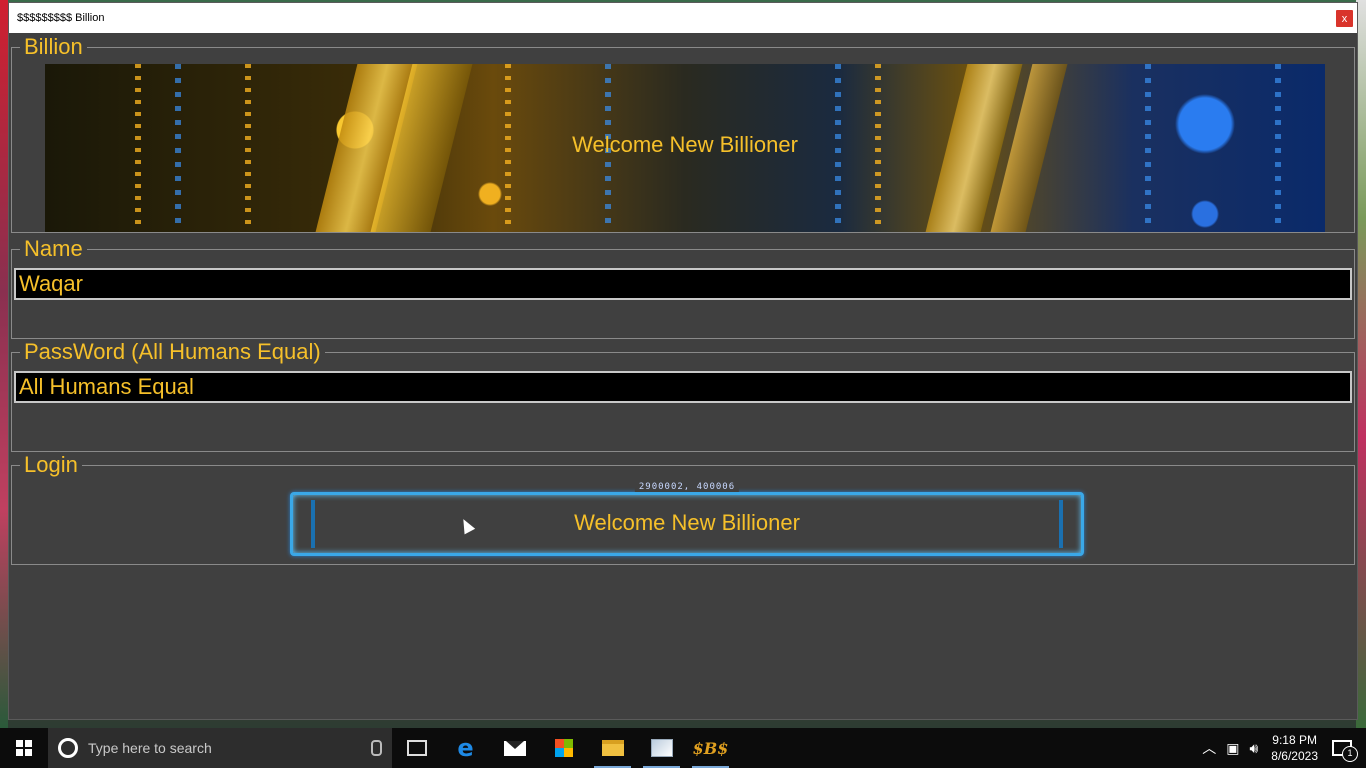 This screenshot has height=768, width=1366. I want to click on title-bar: $$$$$$$$$ Billion x, so click(683, 18).